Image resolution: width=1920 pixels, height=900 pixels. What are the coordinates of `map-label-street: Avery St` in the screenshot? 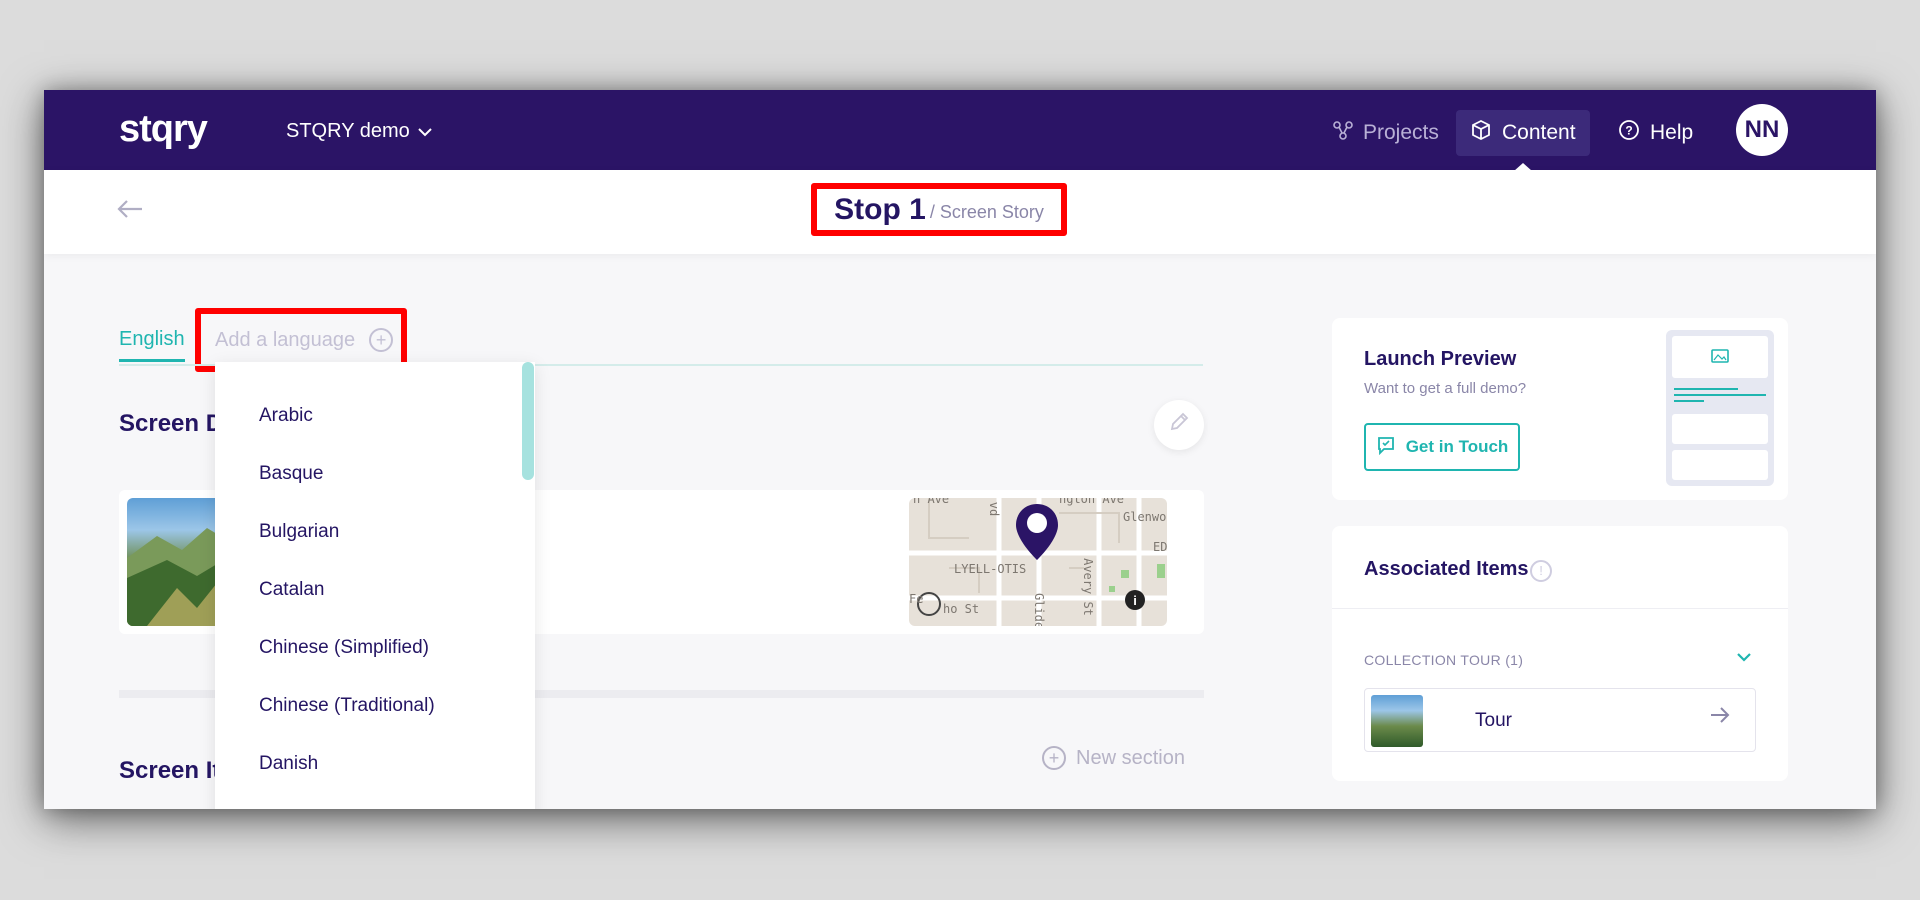 It's located at (1087, 587).